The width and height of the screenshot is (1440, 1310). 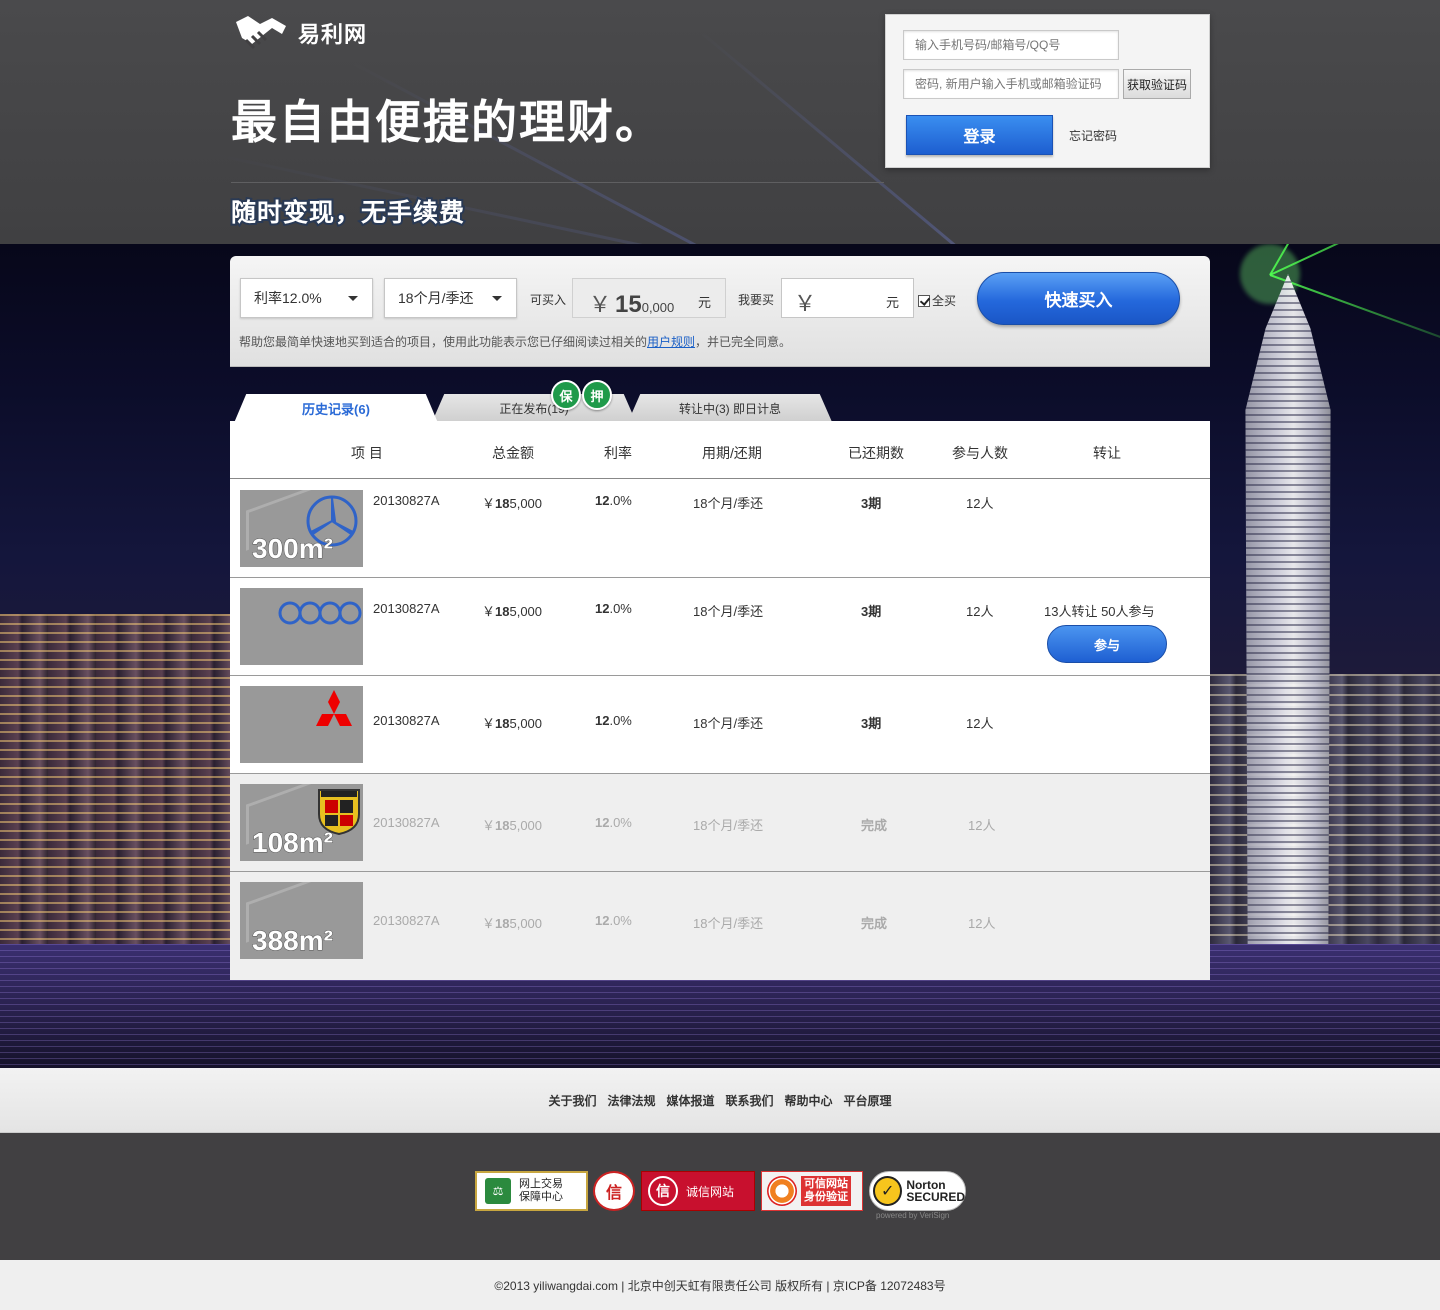 I want to click on footer-link-media: 媒体报道, so click(x=690, y=1100).